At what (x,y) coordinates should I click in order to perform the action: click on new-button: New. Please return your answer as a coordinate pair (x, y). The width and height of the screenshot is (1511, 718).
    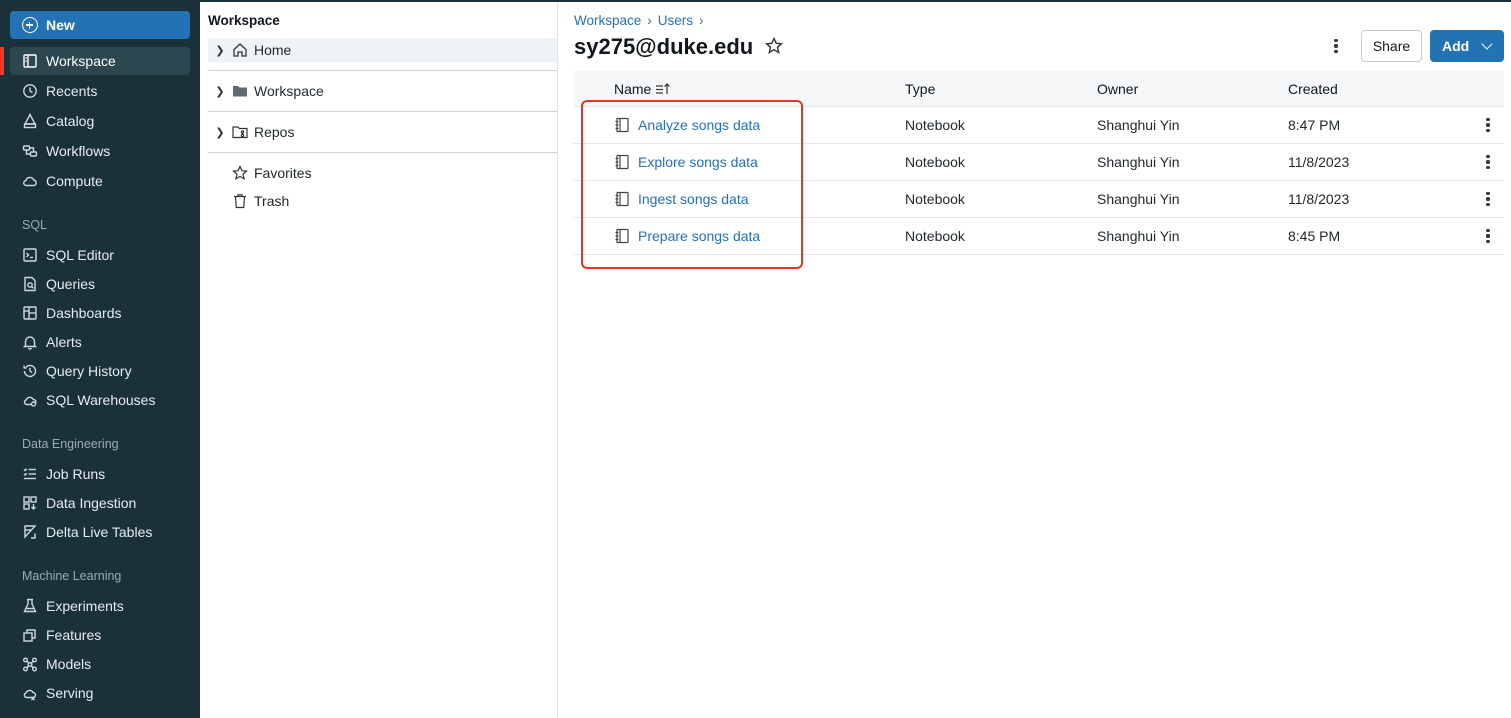
    Looking at the image, I should click on (100, 25).